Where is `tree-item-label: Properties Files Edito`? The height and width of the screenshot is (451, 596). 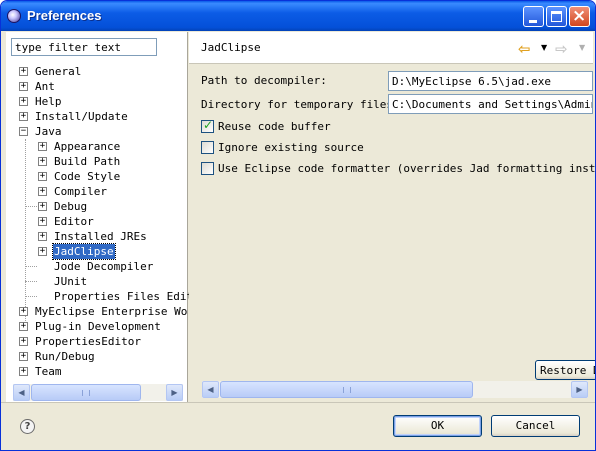
tree-item-label: Properties Files Edito is located at coordinates (127, 296).